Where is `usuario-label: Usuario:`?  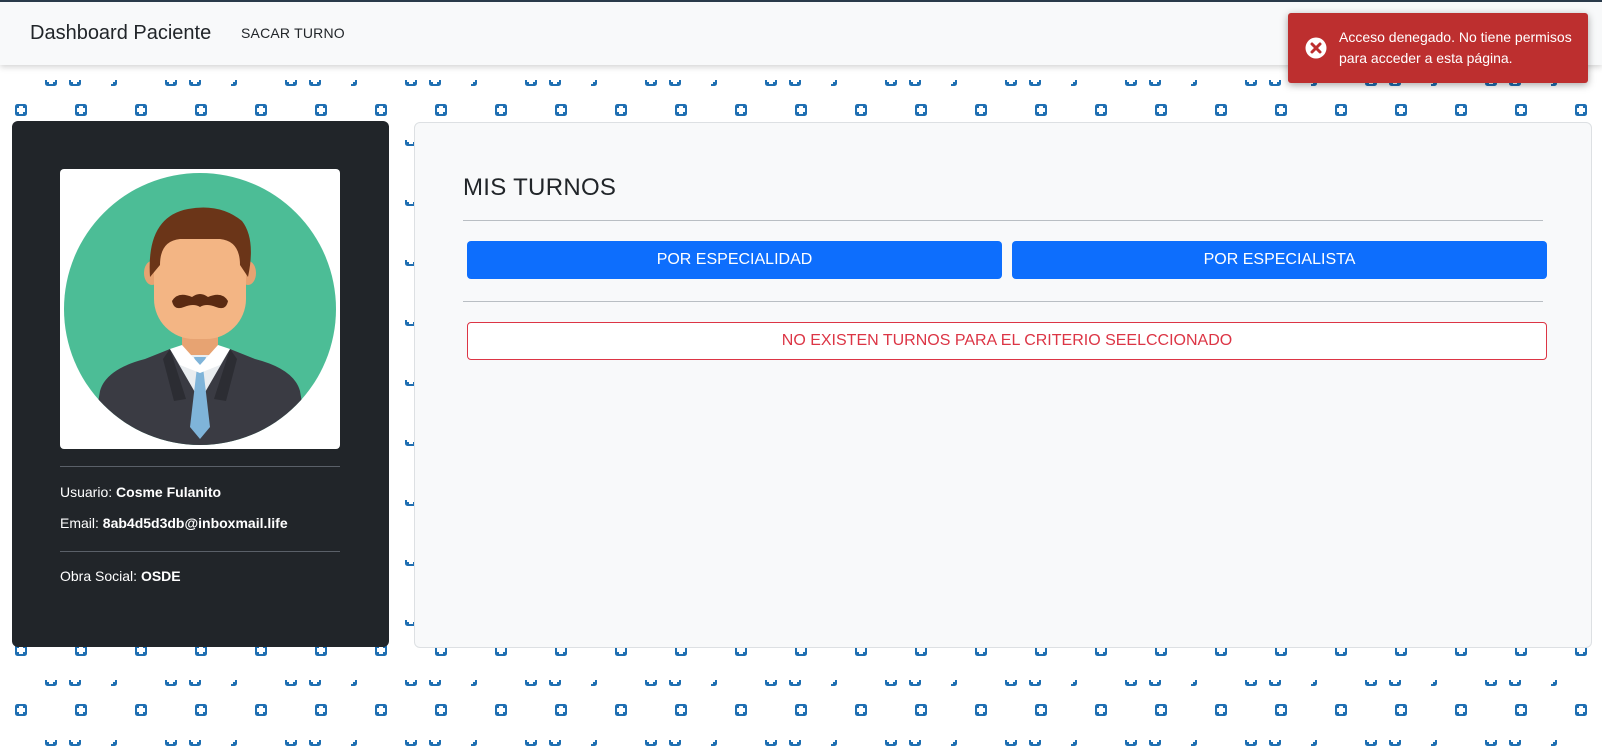 usuario-label: Usuario: is located at coordinates (88, 492).